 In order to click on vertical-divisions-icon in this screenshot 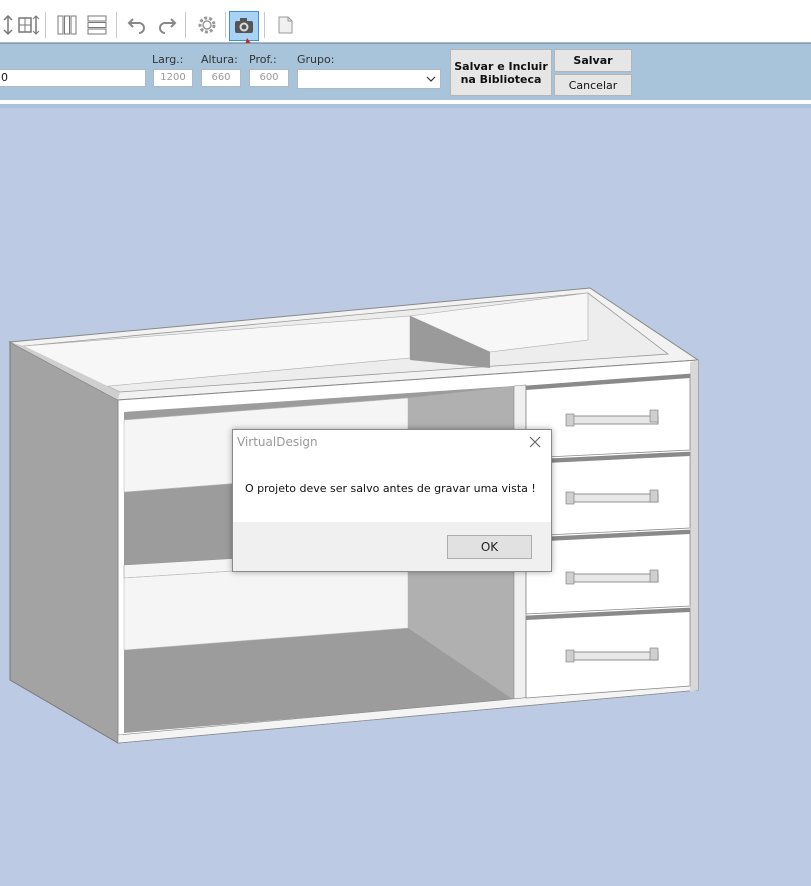, I will do `click(67, 25)`.